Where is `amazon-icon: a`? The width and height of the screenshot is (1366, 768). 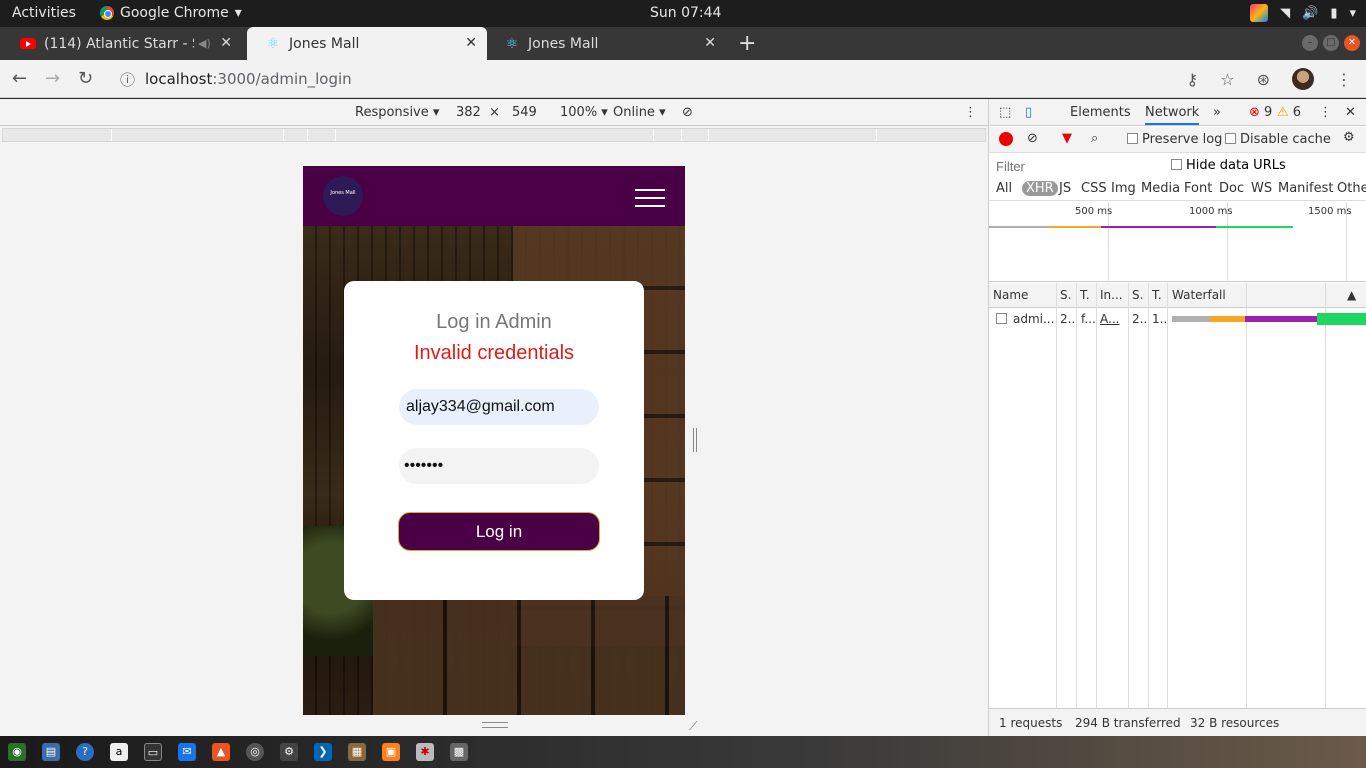
amazon-icon: a is located at coordinates (119, 752).